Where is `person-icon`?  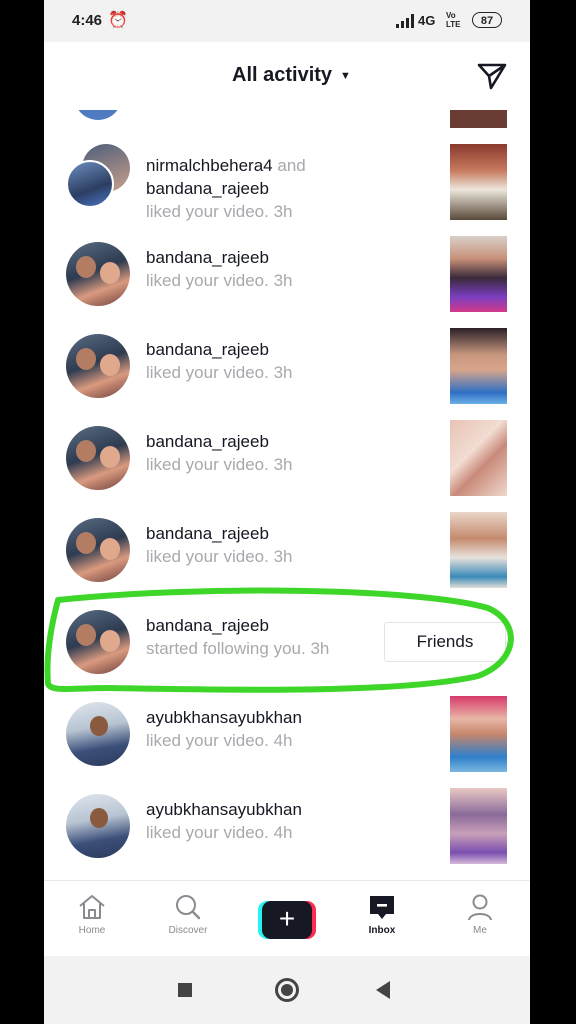
person-icon is located at coordinates (480, 907).